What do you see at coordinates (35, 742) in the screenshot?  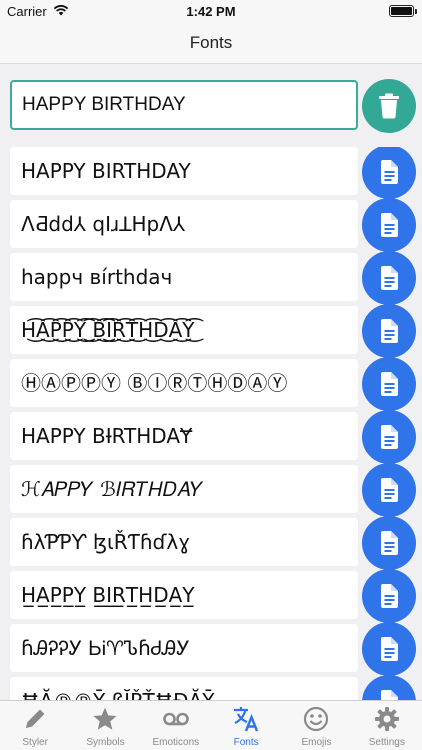 I see `tab-label: Styler` at bounding box center [35, 742].